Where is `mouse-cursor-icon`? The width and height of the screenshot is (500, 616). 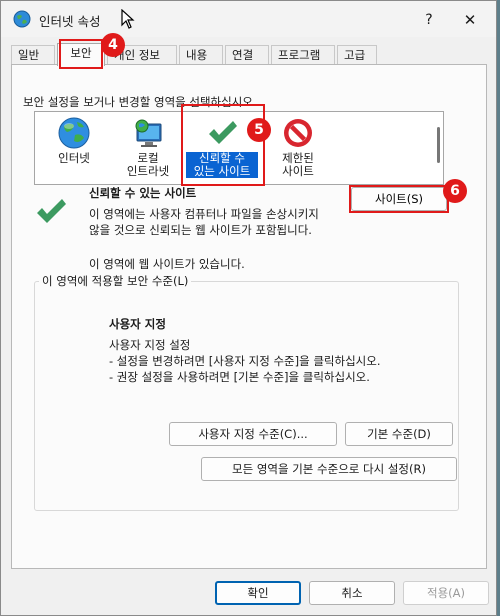 mouse-cursor-icon is located at coordinates (128, 19).